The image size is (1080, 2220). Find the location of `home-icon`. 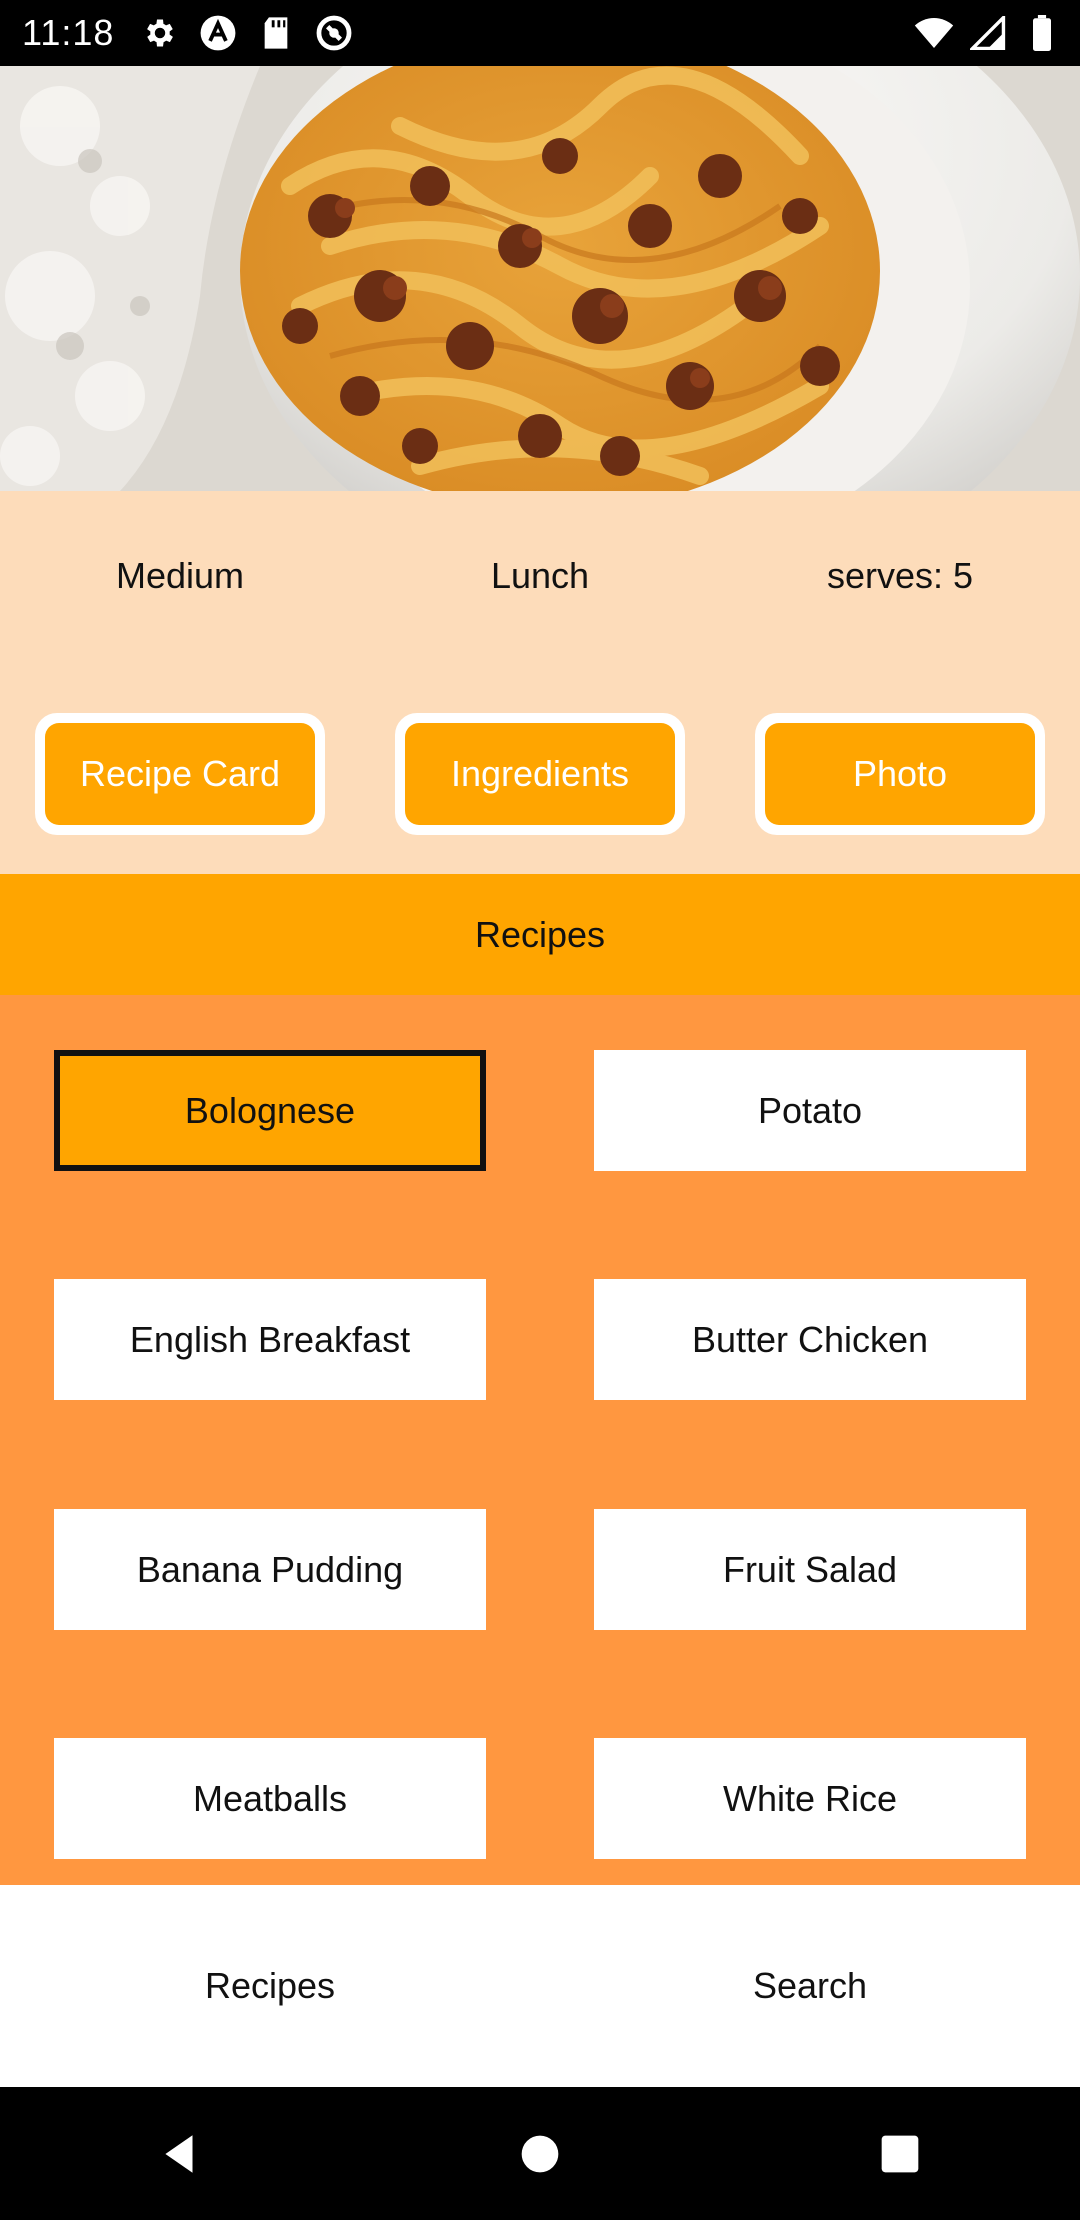

home-icon is located at coordinates (540, 2154).